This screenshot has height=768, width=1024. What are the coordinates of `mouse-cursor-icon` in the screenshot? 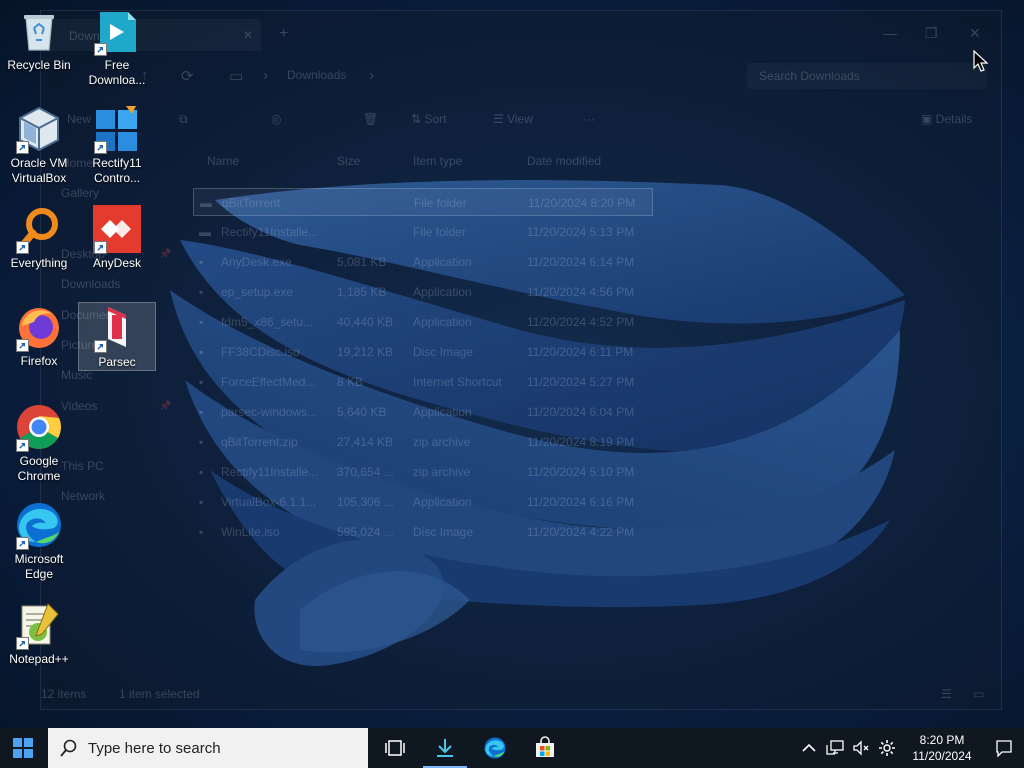 It's located at (981, 61).